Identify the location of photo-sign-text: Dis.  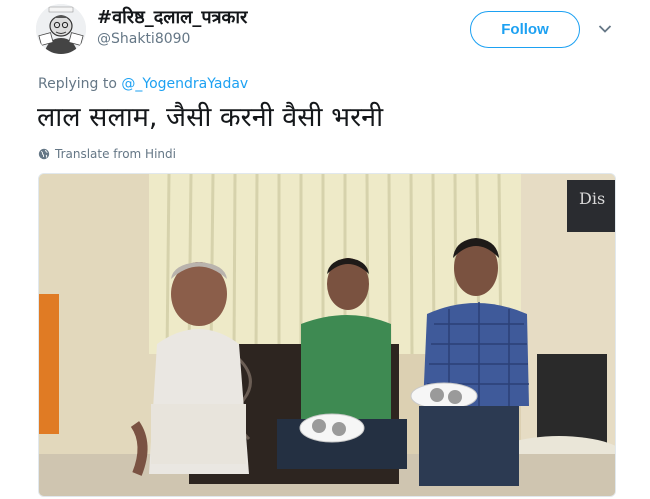
(592, 198).